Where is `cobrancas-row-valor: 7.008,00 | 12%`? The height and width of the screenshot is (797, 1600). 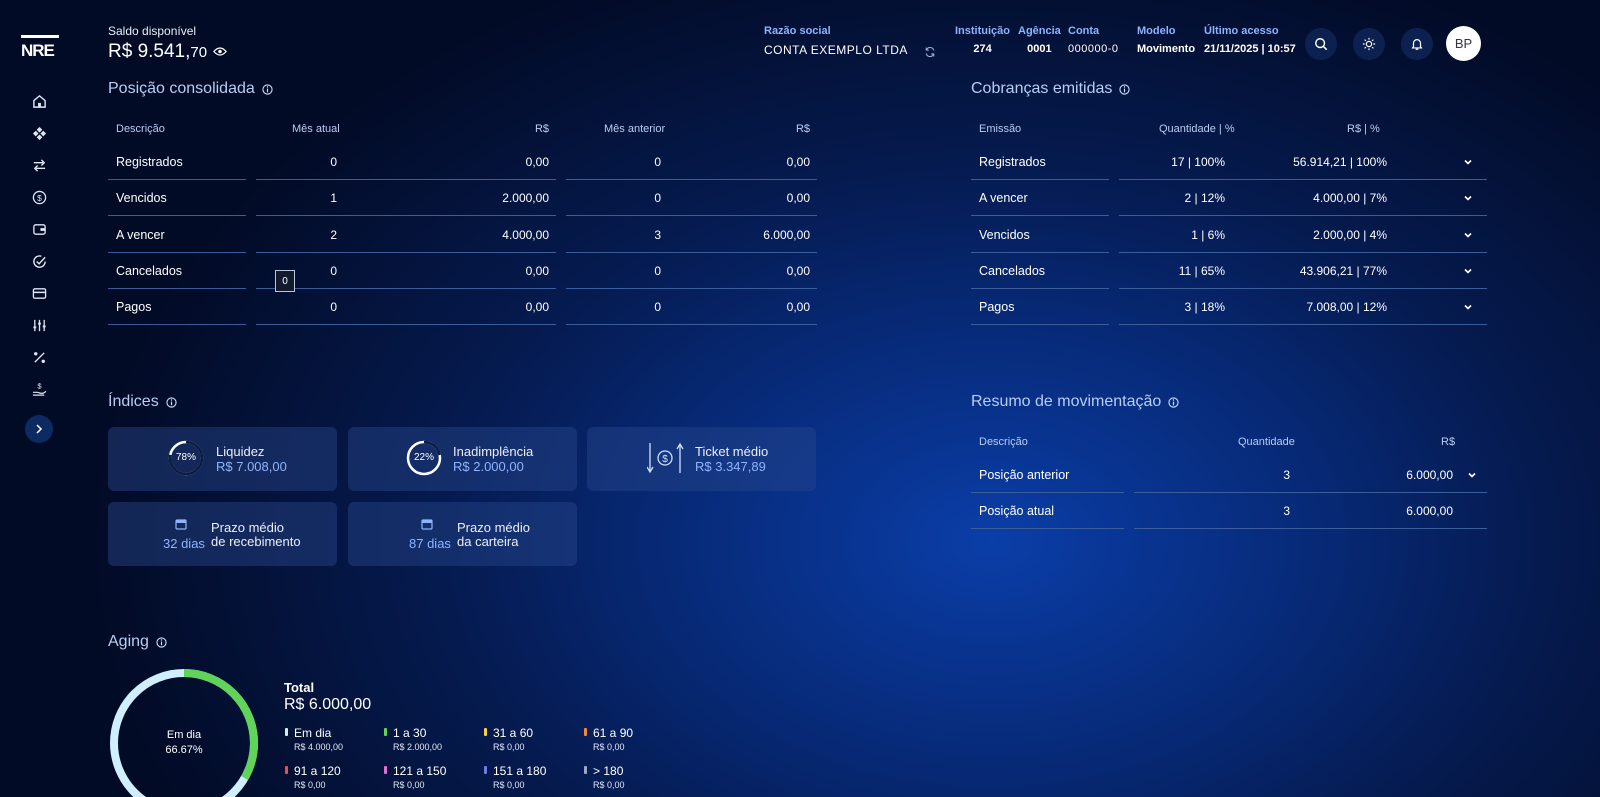
cobrancas-row-valor: 7.008,00 | 12% is located at coordinates (1346, 307).